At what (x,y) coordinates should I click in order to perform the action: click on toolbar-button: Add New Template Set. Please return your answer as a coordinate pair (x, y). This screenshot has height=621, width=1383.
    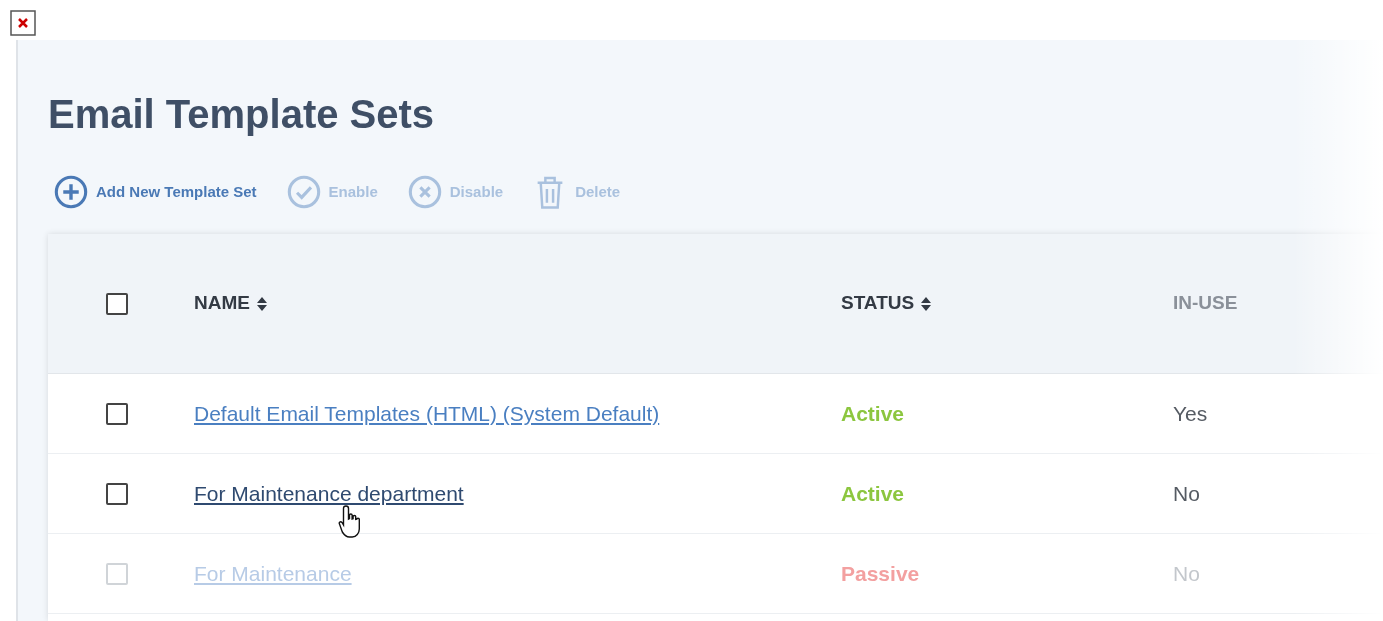
    Looking at the image, I should click on (155, 192).